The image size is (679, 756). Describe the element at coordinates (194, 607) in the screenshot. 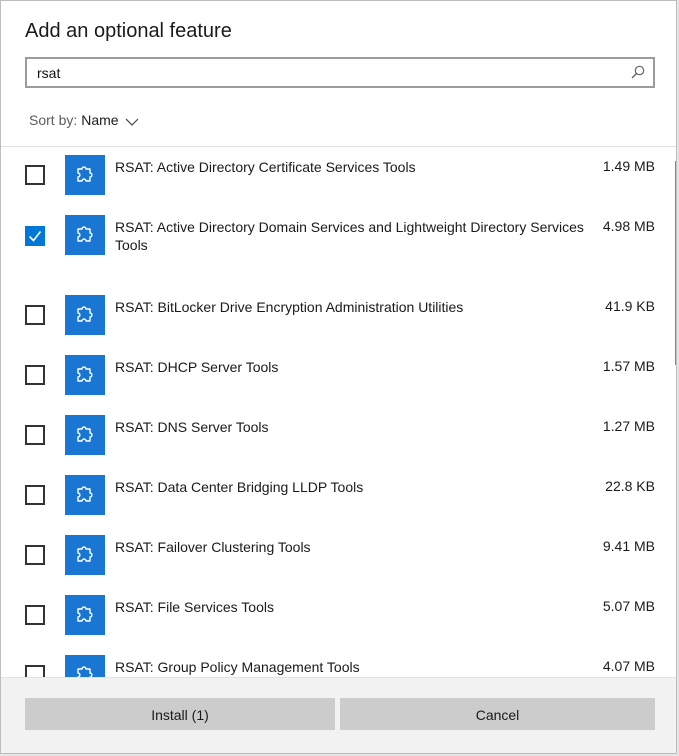

I see `feature-name: RSAT: File Services Tools` at that location.